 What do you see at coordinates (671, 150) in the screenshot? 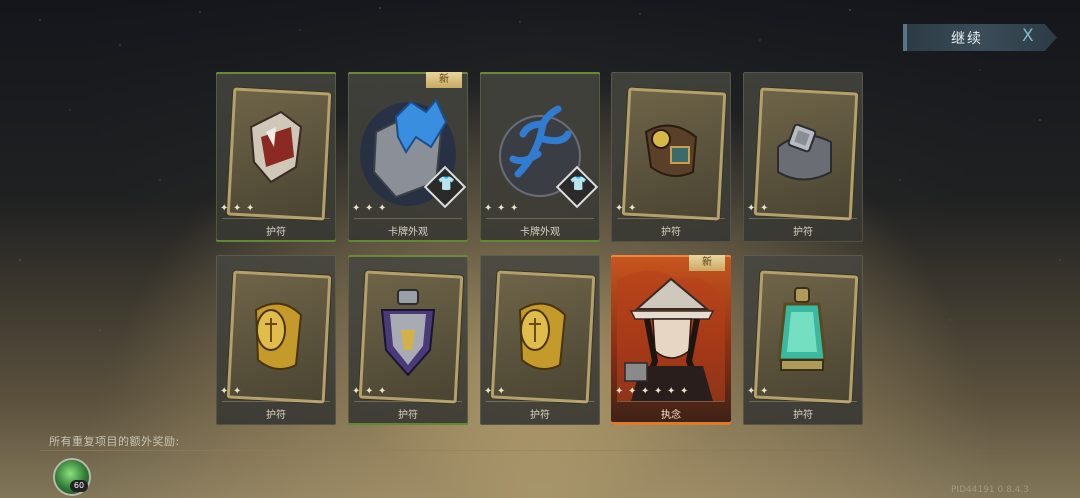
I see `goggles-amulet-icon` at bounding box center [671, 150].